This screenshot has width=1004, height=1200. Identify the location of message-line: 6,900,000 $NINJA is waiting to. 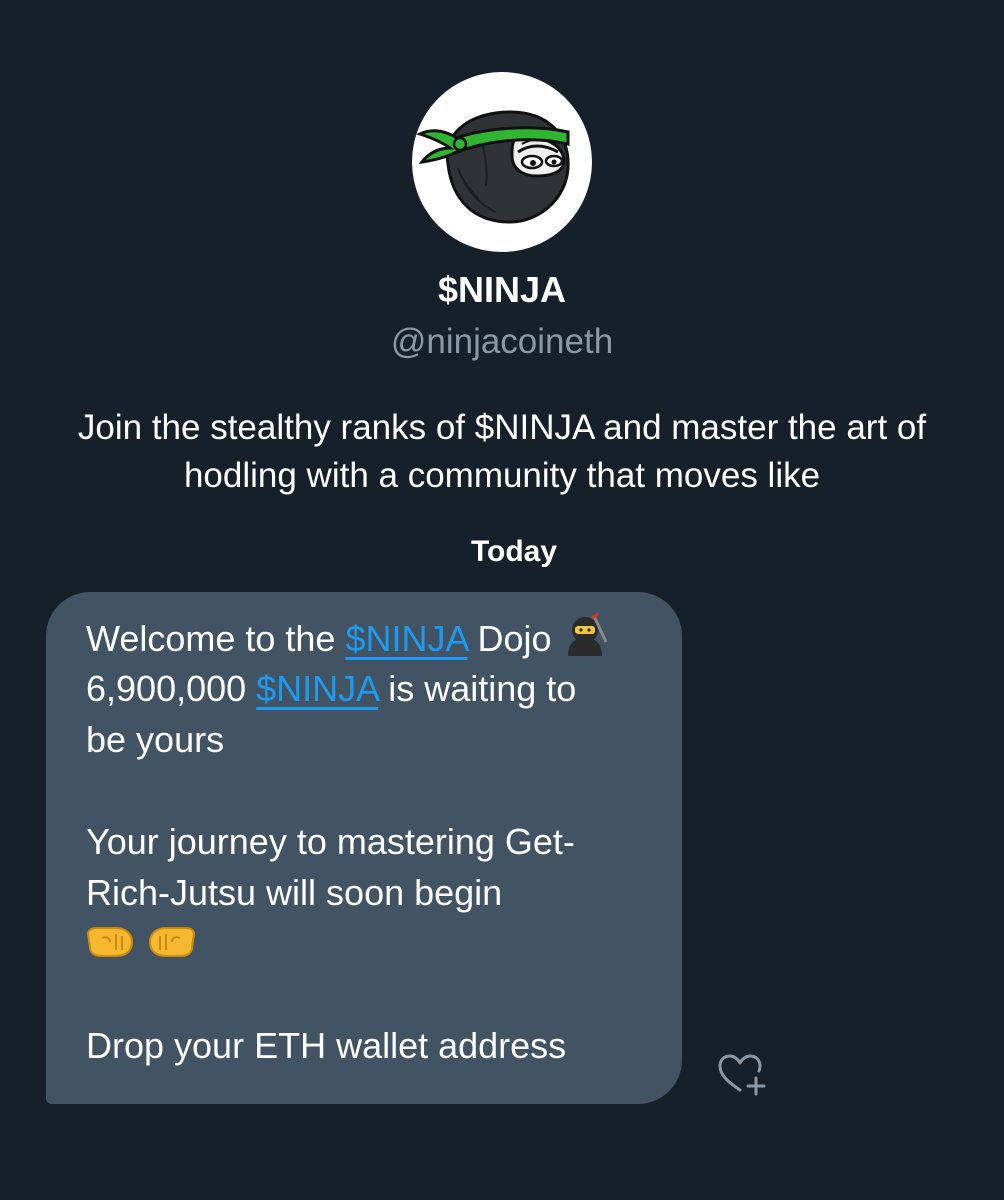
(369, 688).